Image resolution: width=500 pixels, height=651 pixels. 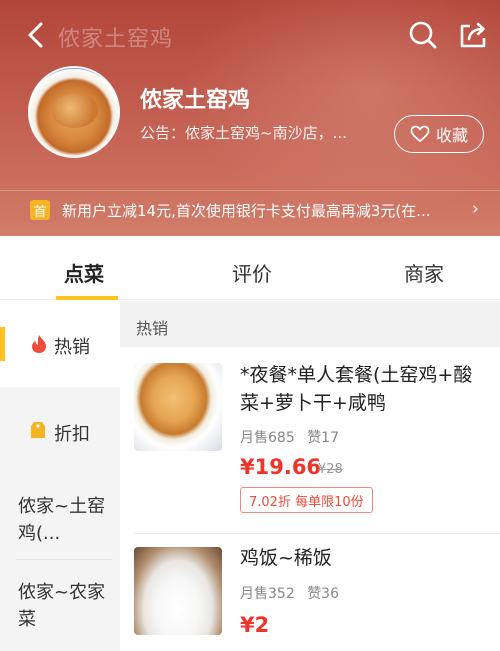 I want to click on nav-title: 侬家土窑鸡, so click(x=116, y=39).